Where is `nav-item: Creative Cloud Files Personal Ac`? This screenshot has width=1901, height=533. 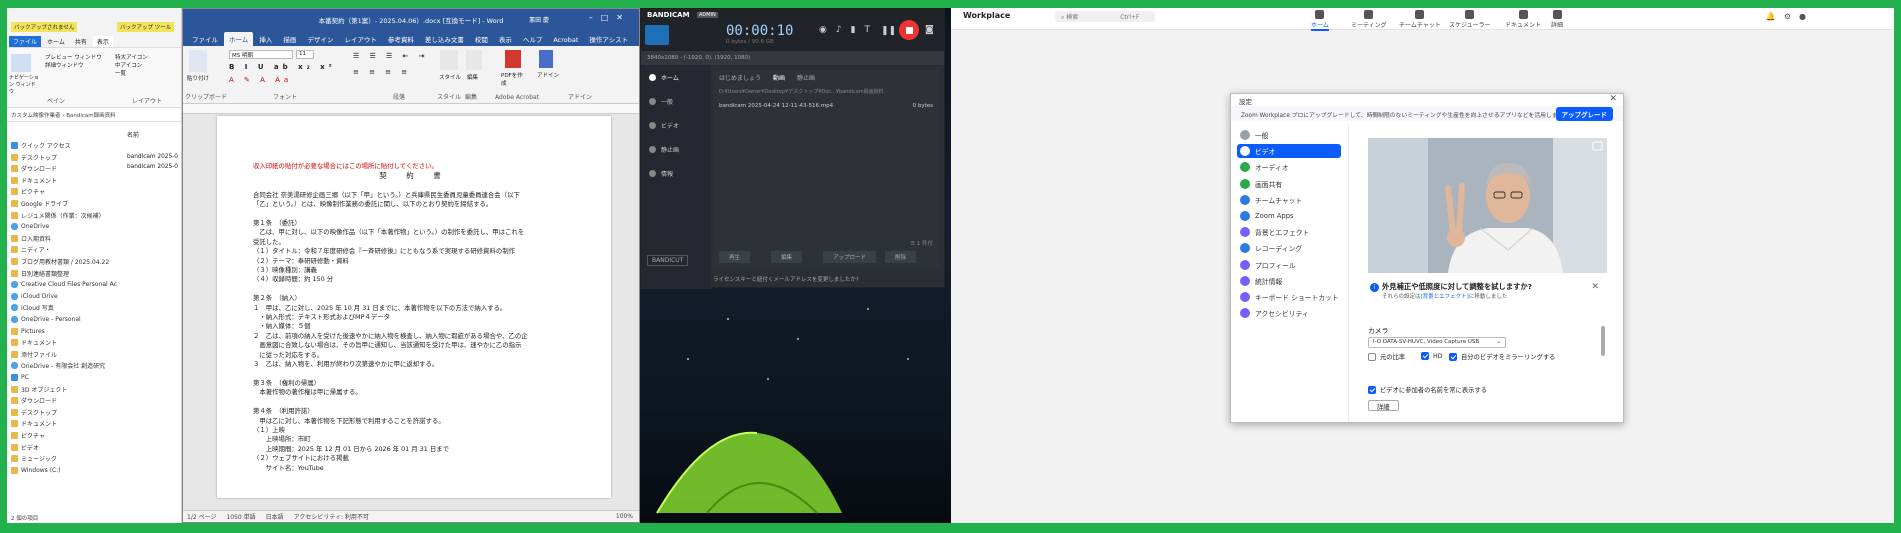
nav-item: Creative Cloud Files Personal Ac is located at coordinates (64, 284).